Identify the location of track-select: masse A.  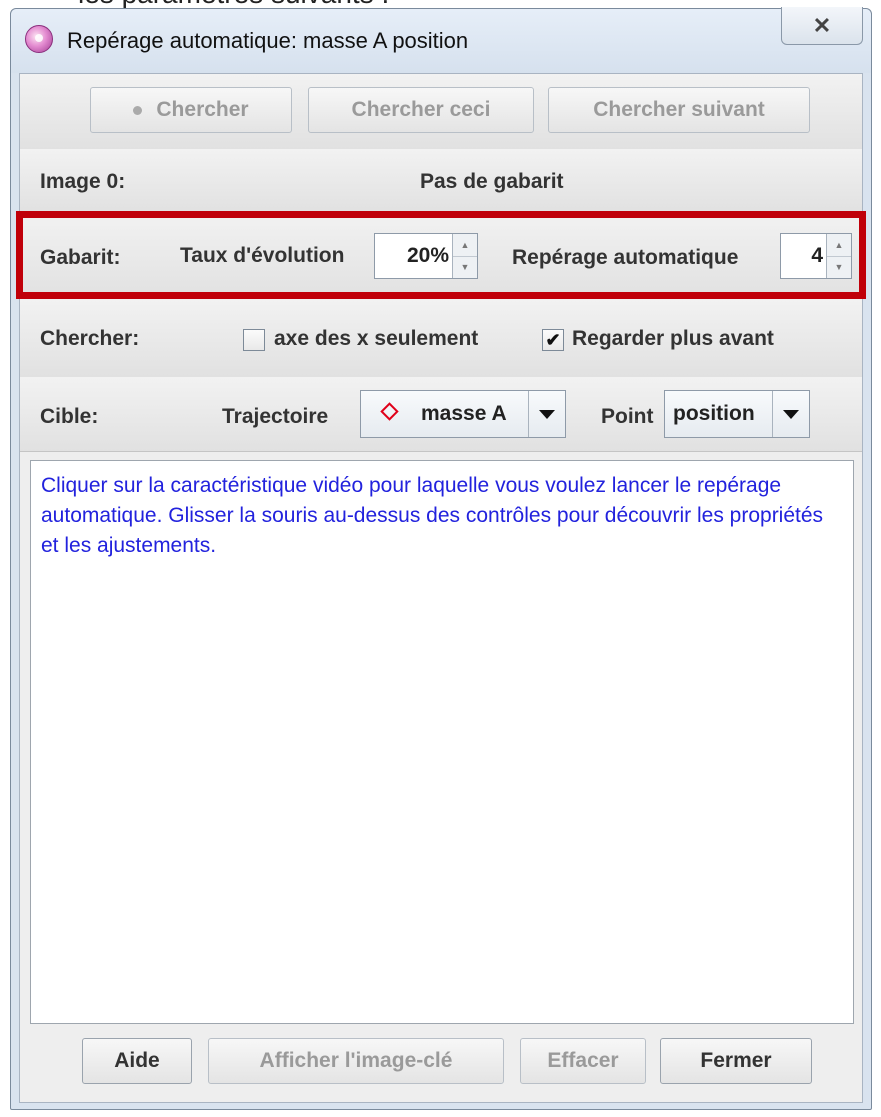
(463, 414).